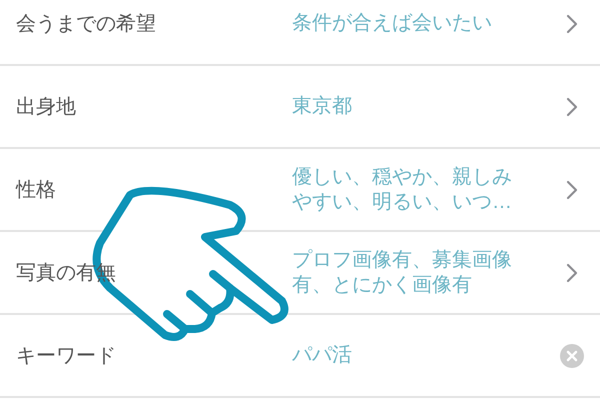 Image resolution: width=600 pixels, height=400 pixels. I want to click on field-label: キーワード, so click(66, 356).